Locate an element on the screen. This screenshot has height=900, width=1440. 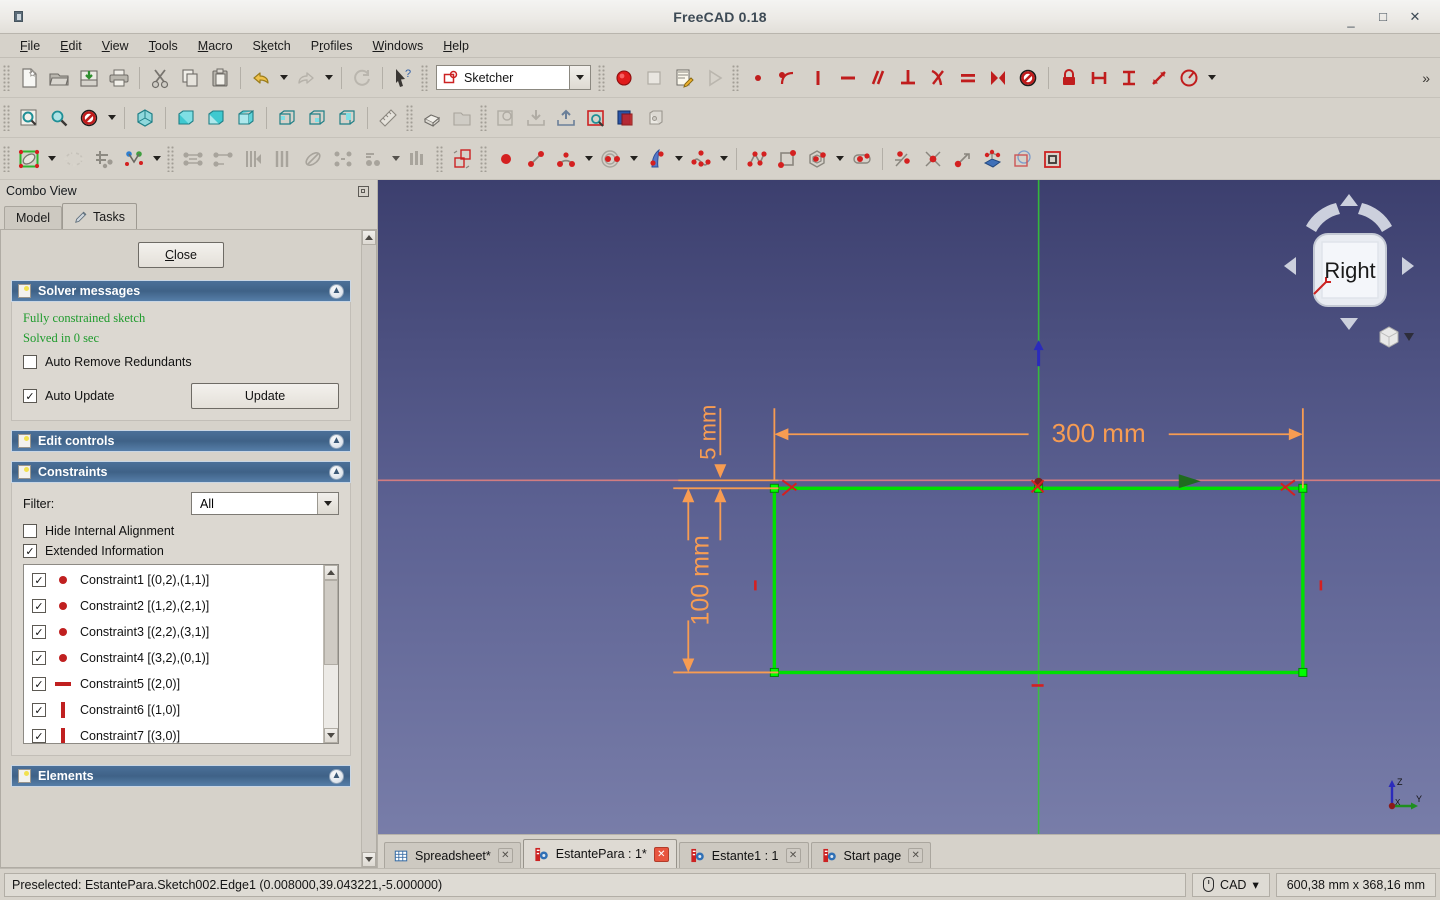
menu-help: Help is located at coordinates (456, 46).